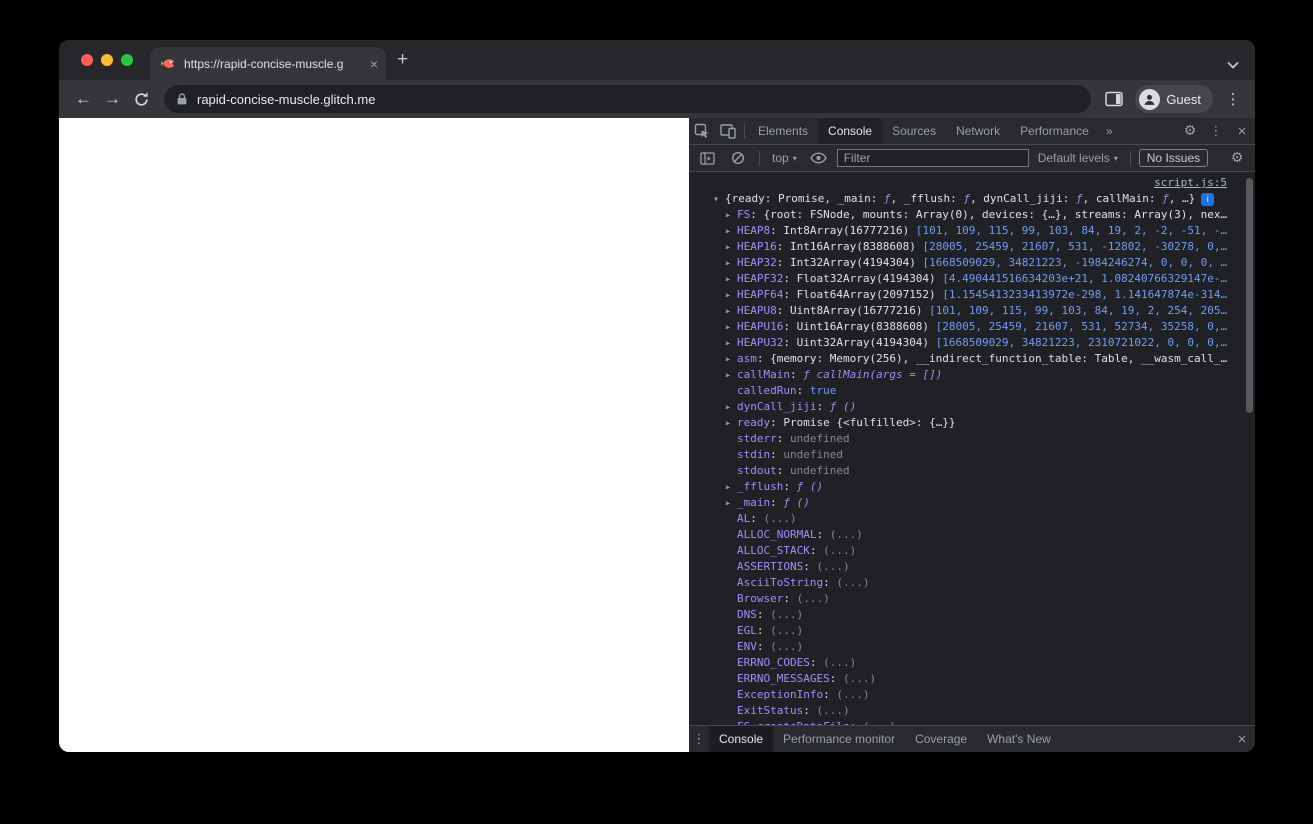 The width and height of the screenshot is (1313, 824). I want to click on drawer-close-icon: ×, so click(1242, 739).